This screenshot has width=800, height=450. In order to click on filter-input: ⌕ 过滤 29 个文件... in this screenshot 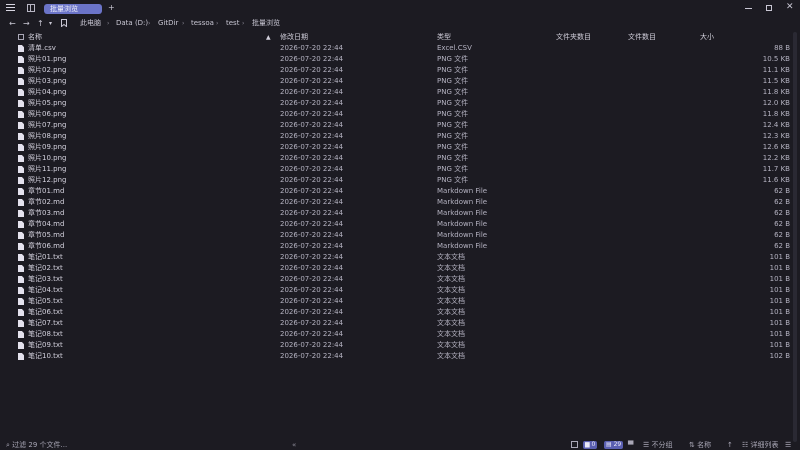, I will do `click(36, 445)`.